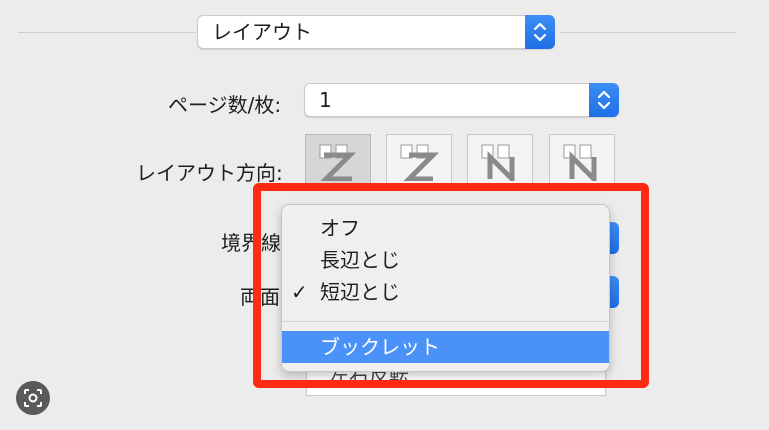  I want to click on section-popup-value: レイアウト, so click(262, 32).